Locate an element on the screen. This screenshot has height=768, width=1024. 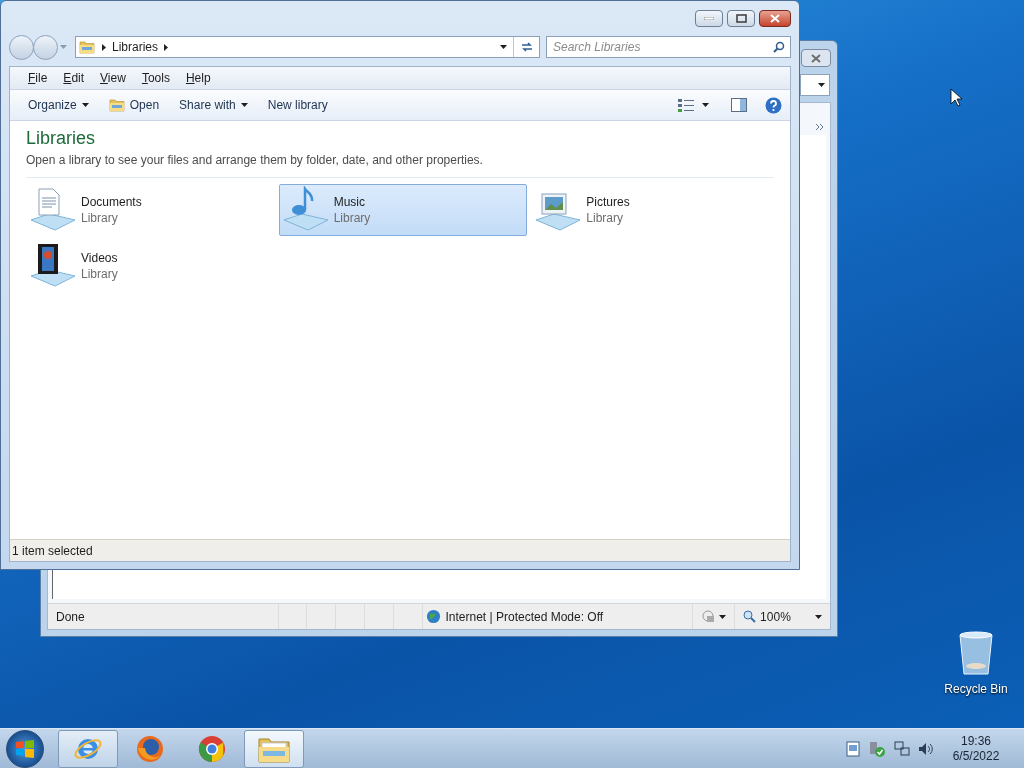
shield-check-icon is located at coordinates (877, 748).